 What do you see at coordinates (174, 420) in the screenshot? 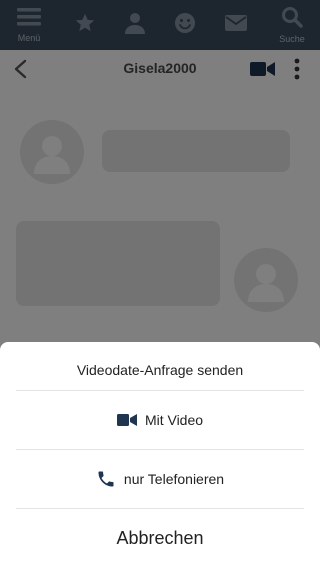
I see `video-call-label: Mit Video` at bounding box center [174, 420].